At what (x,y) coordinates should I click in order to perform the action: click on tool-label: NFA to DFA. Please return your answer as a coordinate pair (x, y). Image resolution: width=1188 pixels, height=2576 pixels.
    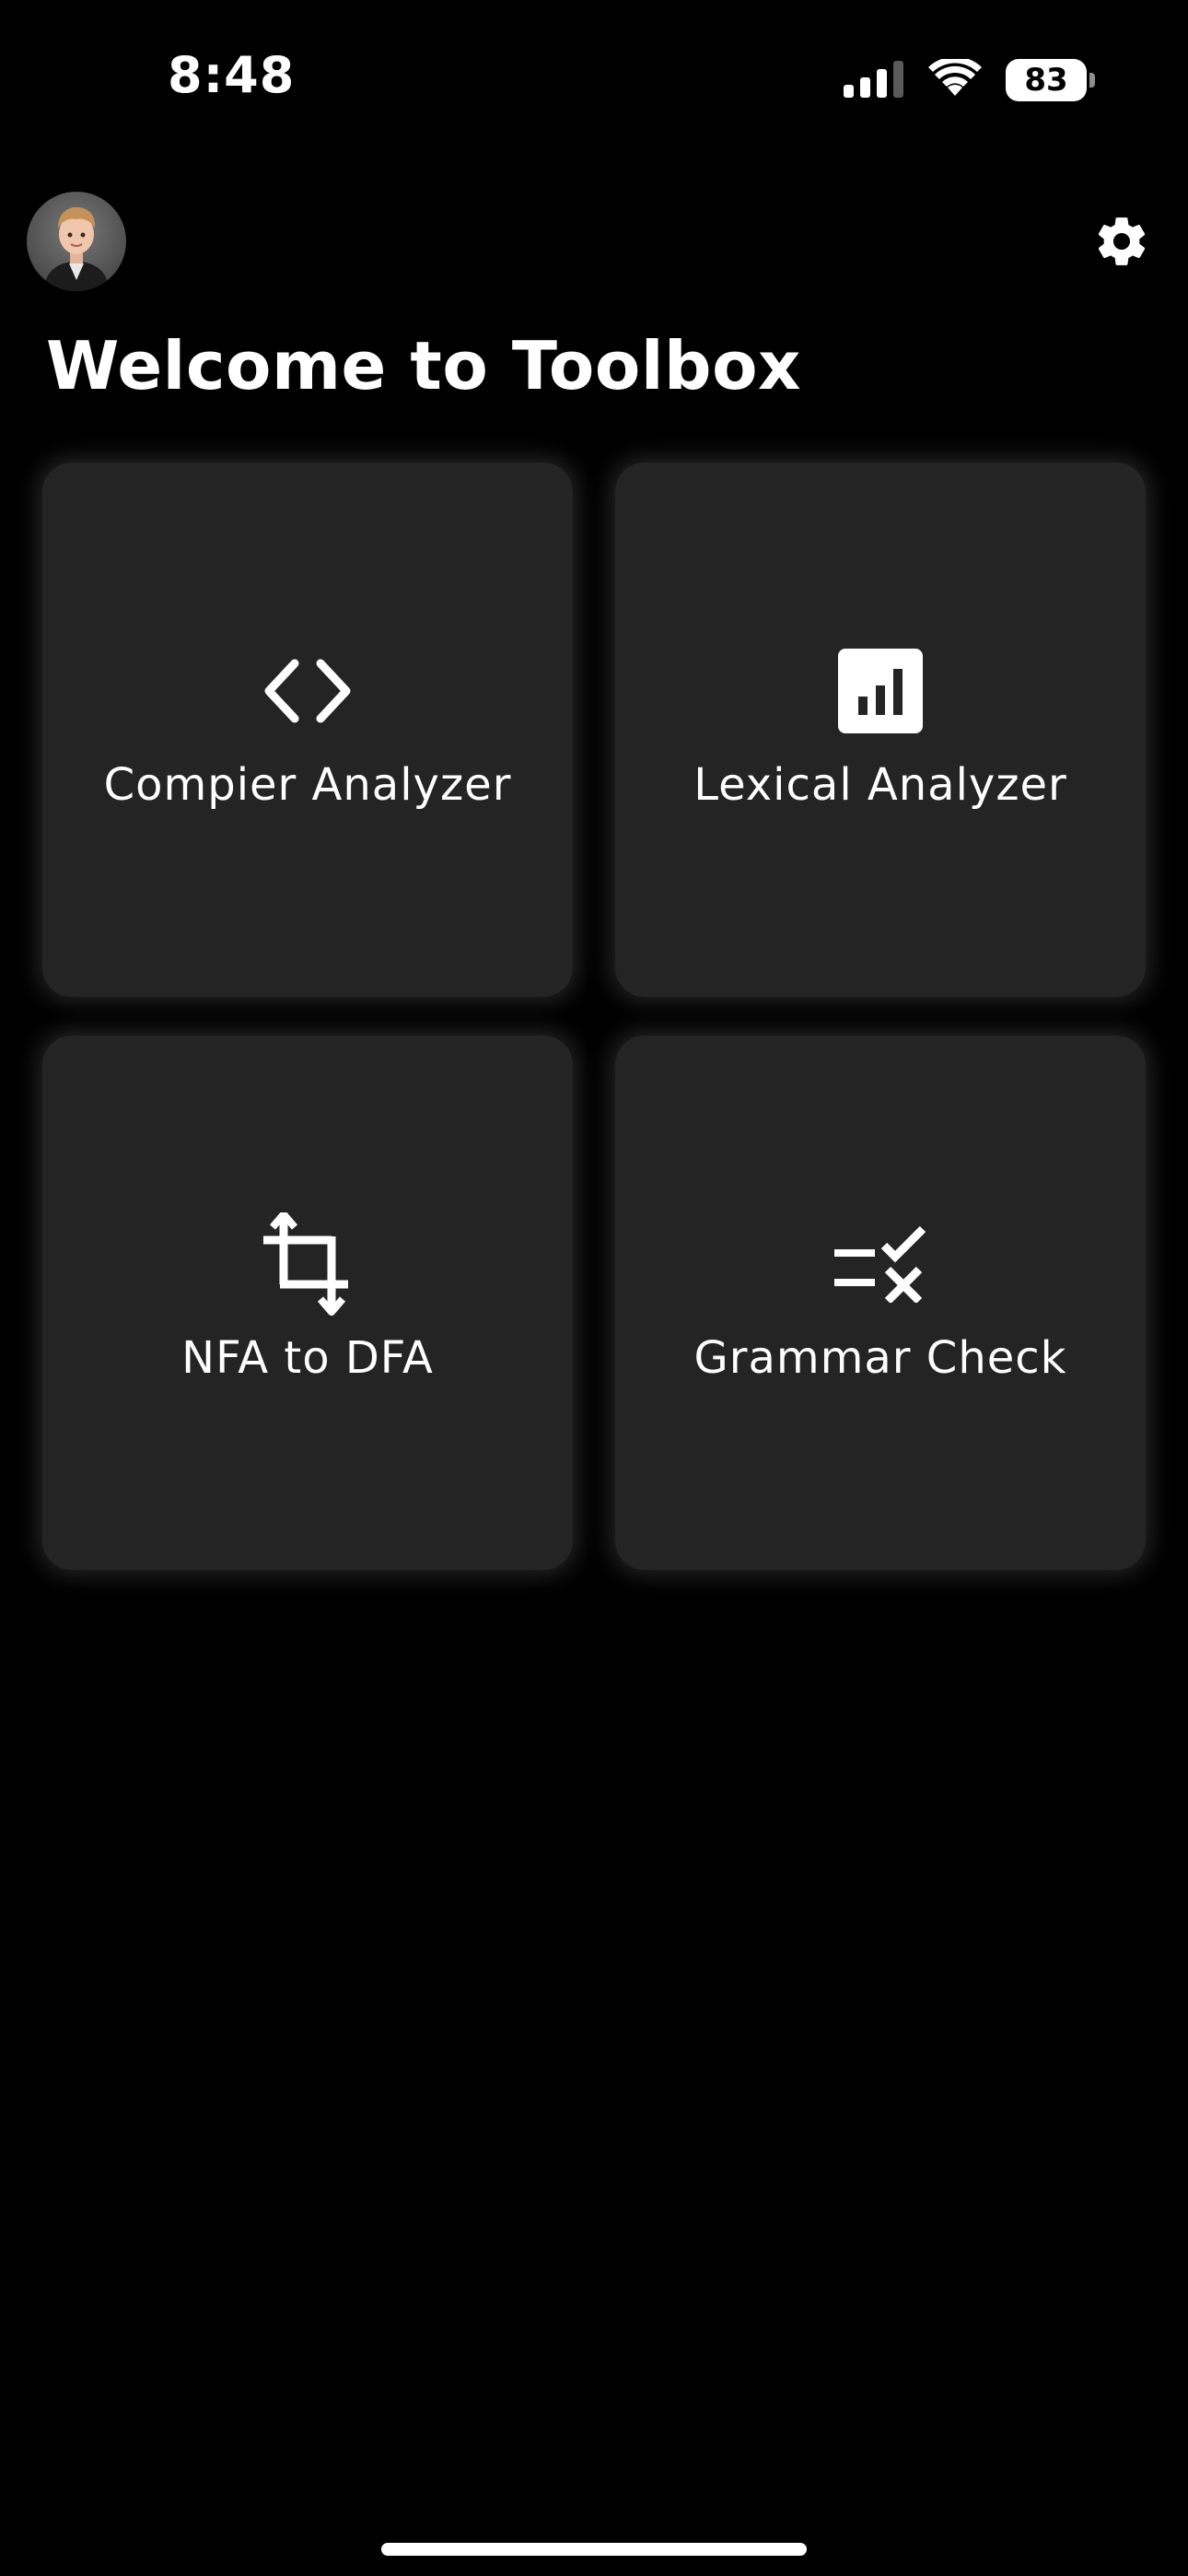
    Looking at the image, I should click on (307, 1358).